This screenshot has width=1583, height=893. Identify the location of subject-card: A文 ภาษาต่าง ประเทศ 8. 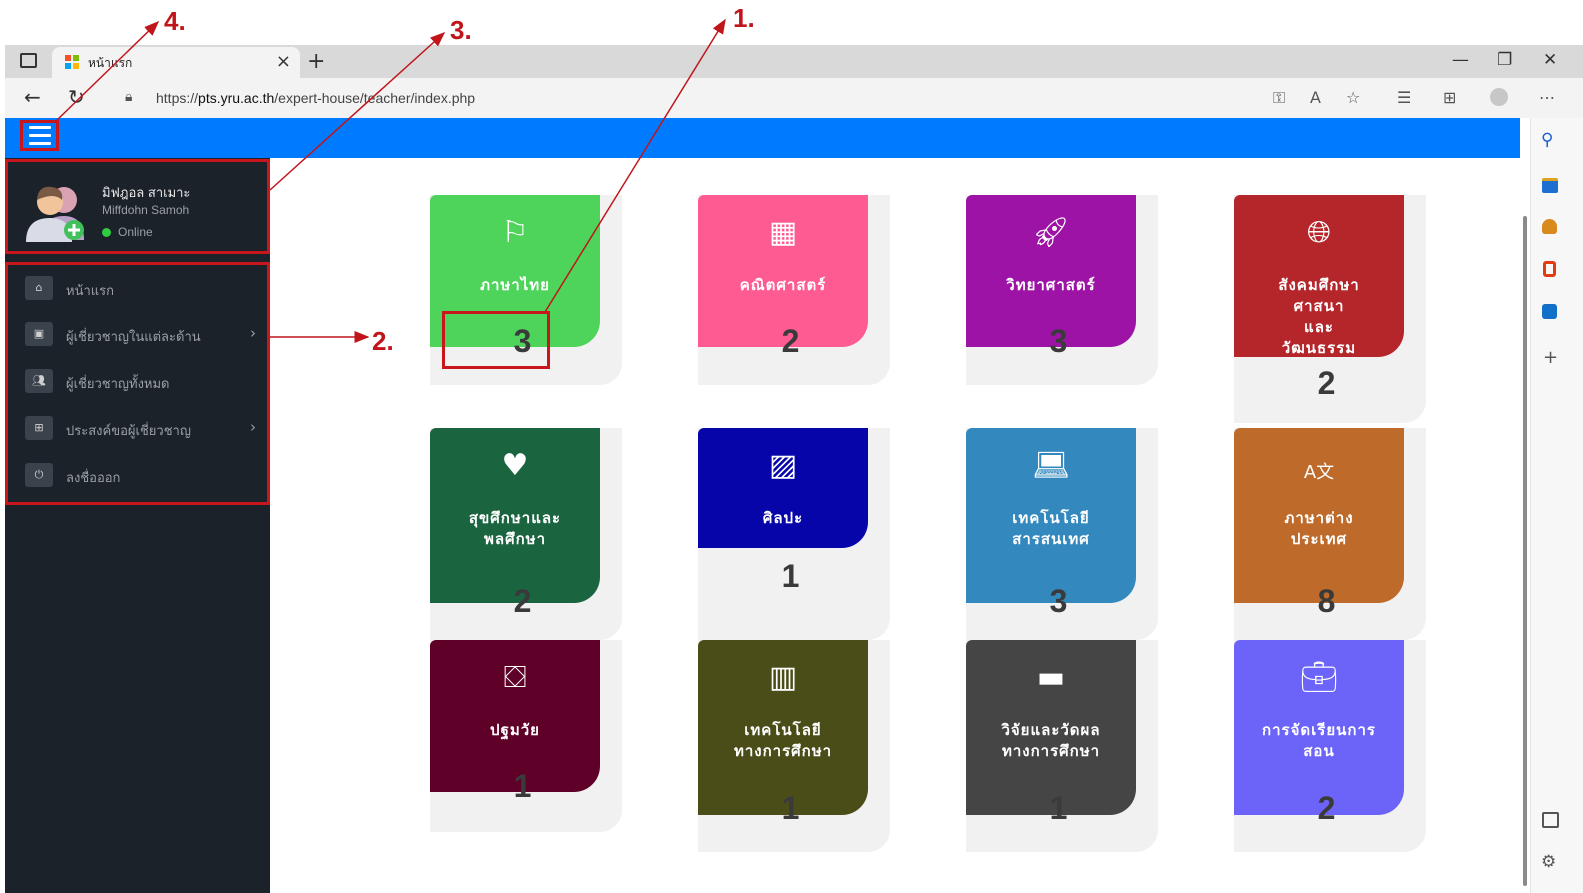
(1334, 534).